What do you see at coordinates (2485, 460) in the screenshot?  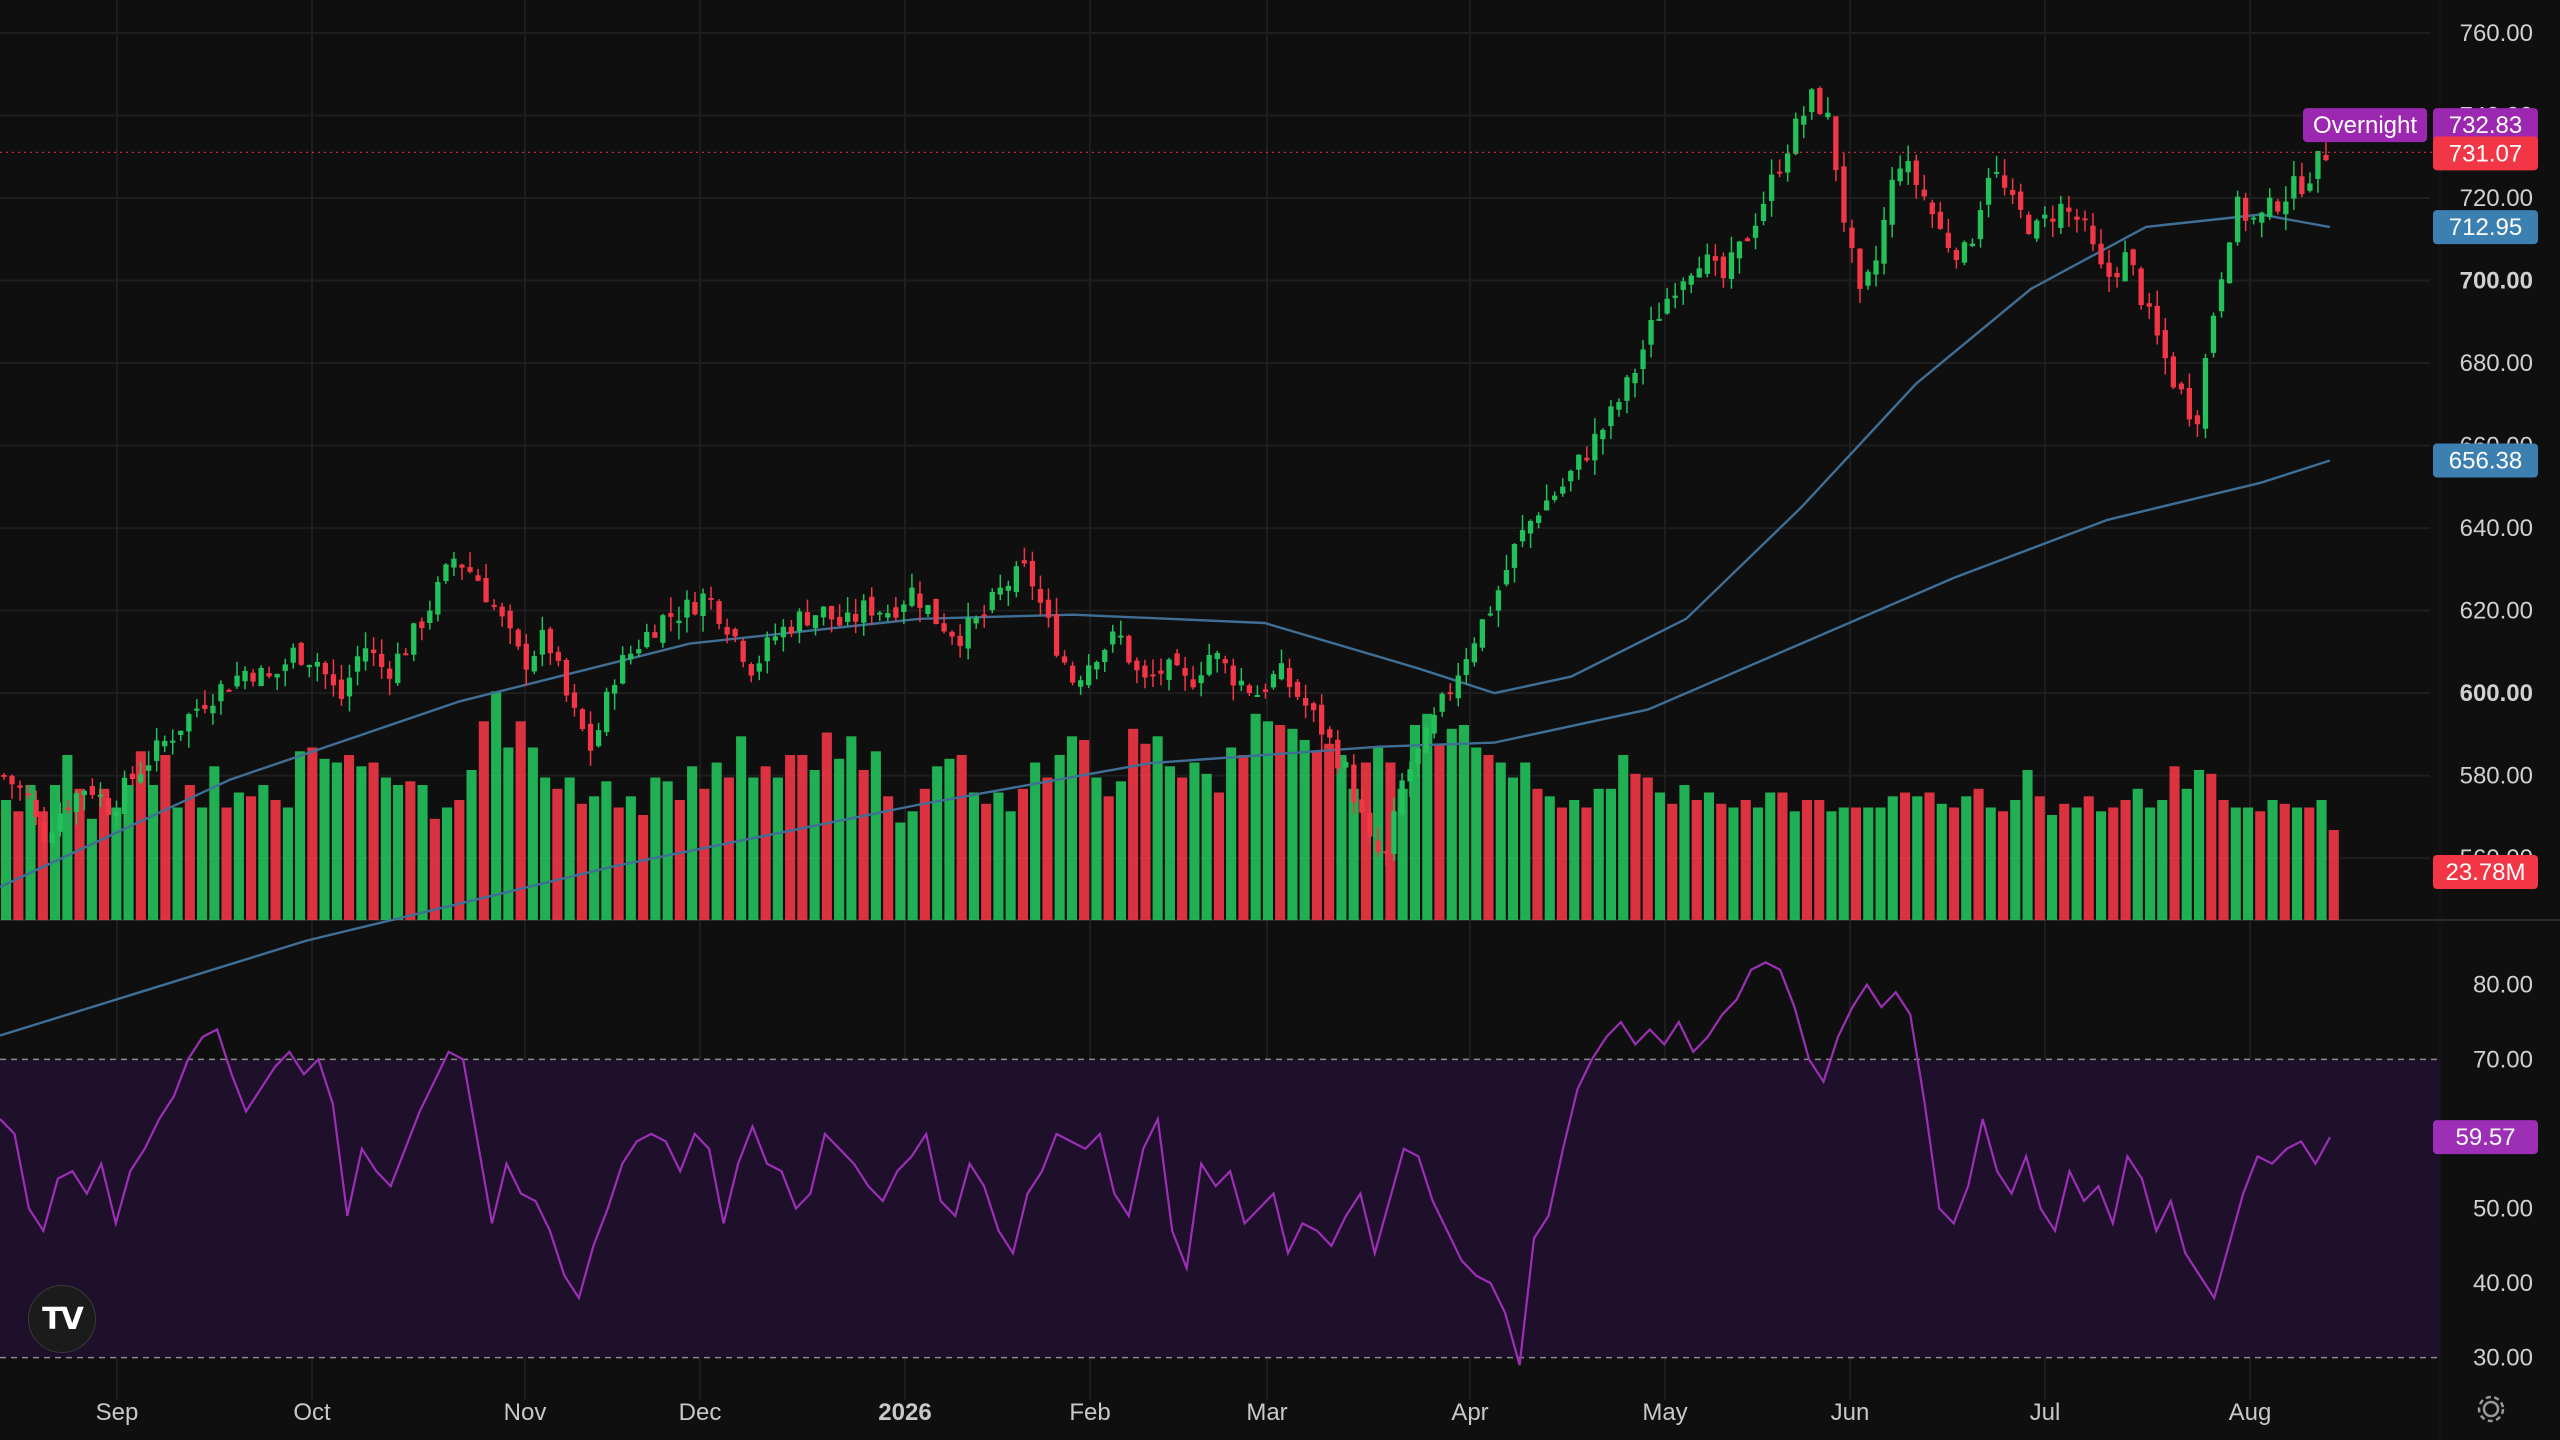 I see `ma-long-badge-text: 656.38` at bounding box center [2485, 460].